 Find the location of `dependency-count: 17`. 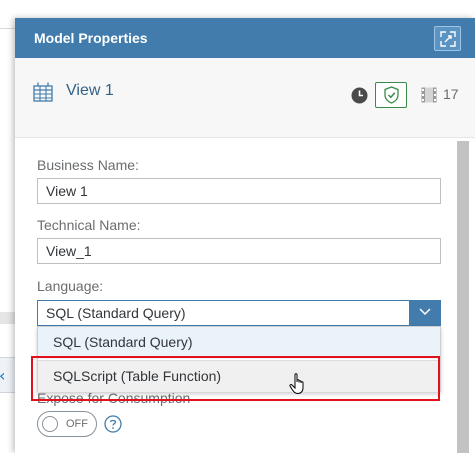

dependency-count: 17 is located at coordinates (451, 94).